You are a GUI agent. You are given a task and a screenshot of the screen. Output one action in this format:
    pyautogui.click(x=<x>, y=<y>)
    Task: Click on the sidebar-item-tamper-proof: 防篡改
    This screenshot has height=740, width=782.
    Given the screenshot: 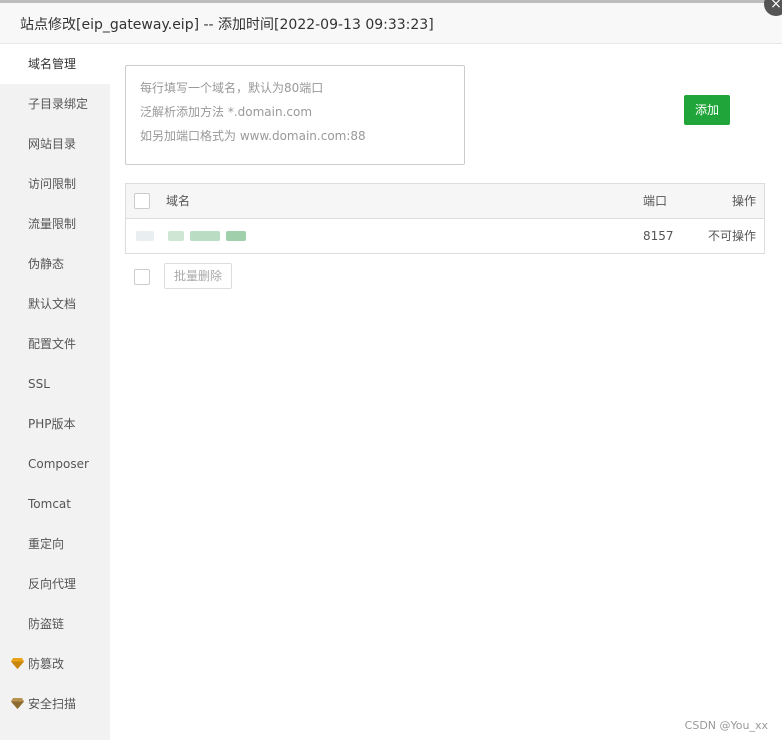 What is the action you would take?
    pyautogui.click(x=55, y=664)
    